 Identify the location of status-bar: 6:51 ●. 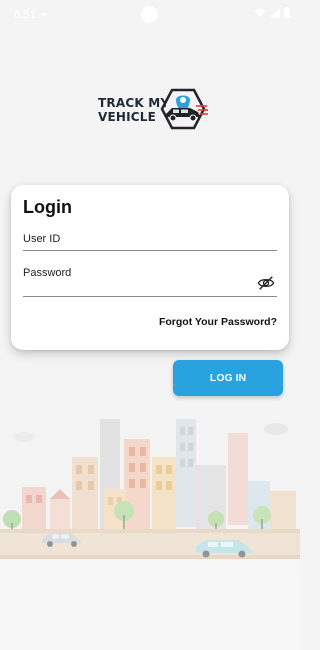
(150, 14).